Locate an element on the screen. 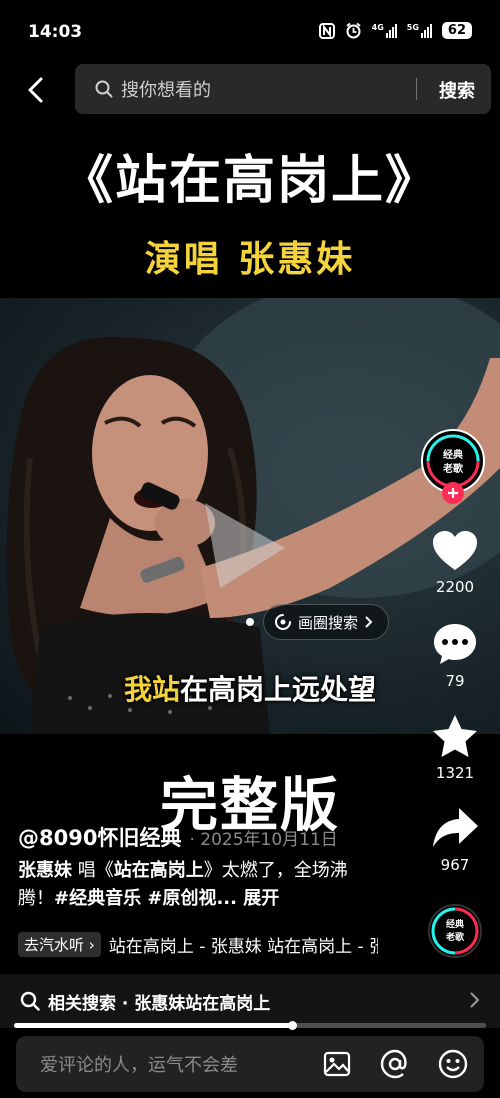 The image size is (500, 1098). avatar-text-1: 经典 is located at coordinates (453, 455).